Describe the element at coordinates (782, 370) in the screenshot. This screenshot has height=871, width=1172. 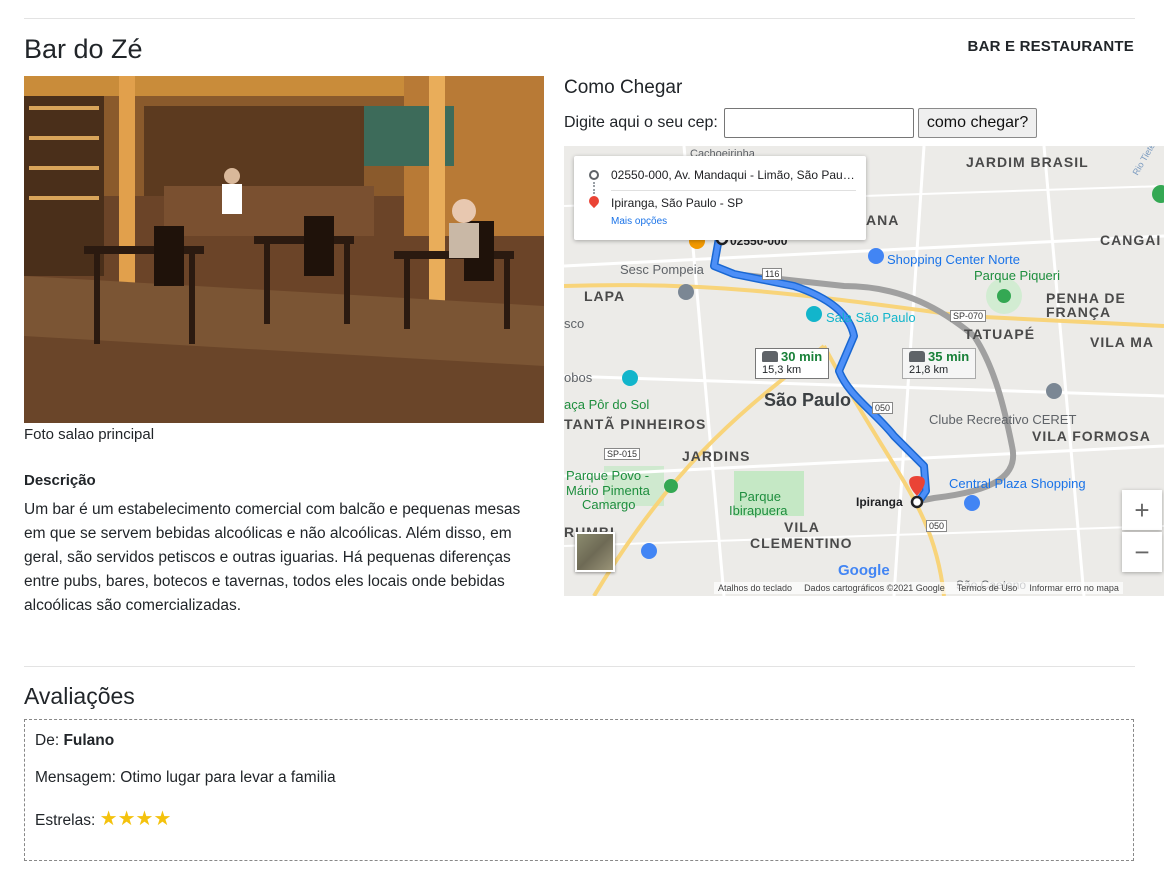
I see `route-main-distance: 15,3 km` at that location.